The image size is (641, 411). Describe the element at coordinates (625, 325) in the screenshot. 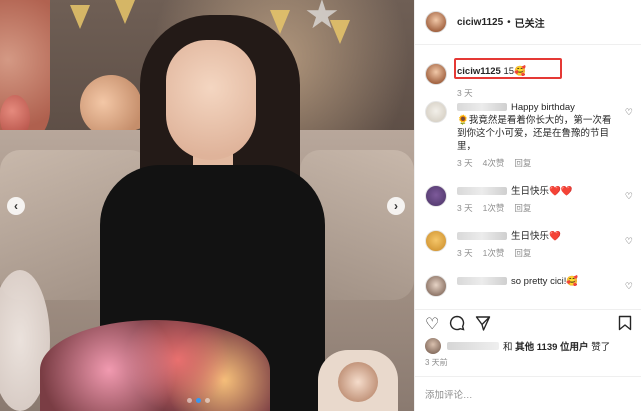

I see `bookmark-icon` at that location.